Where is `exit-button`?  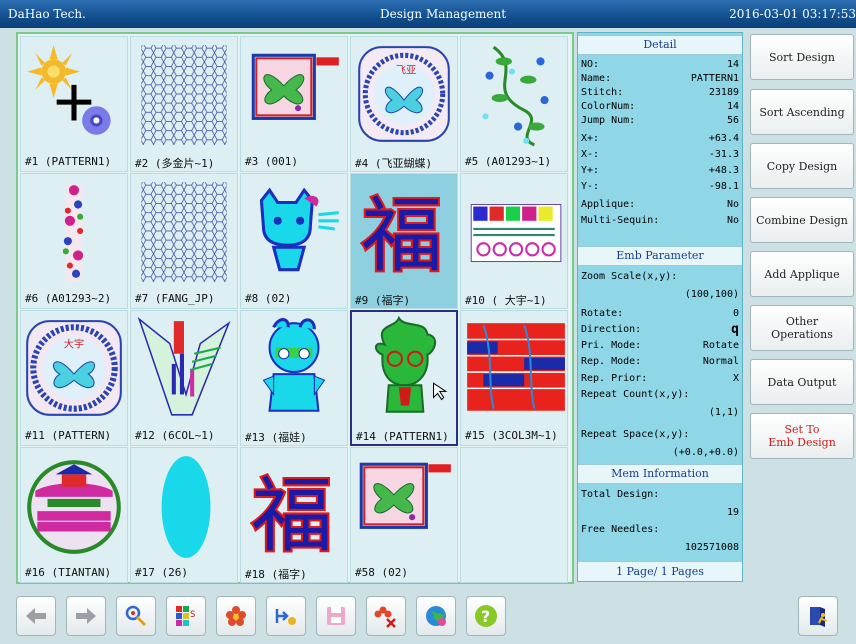
exit-button is located at coordinates (818, 616).